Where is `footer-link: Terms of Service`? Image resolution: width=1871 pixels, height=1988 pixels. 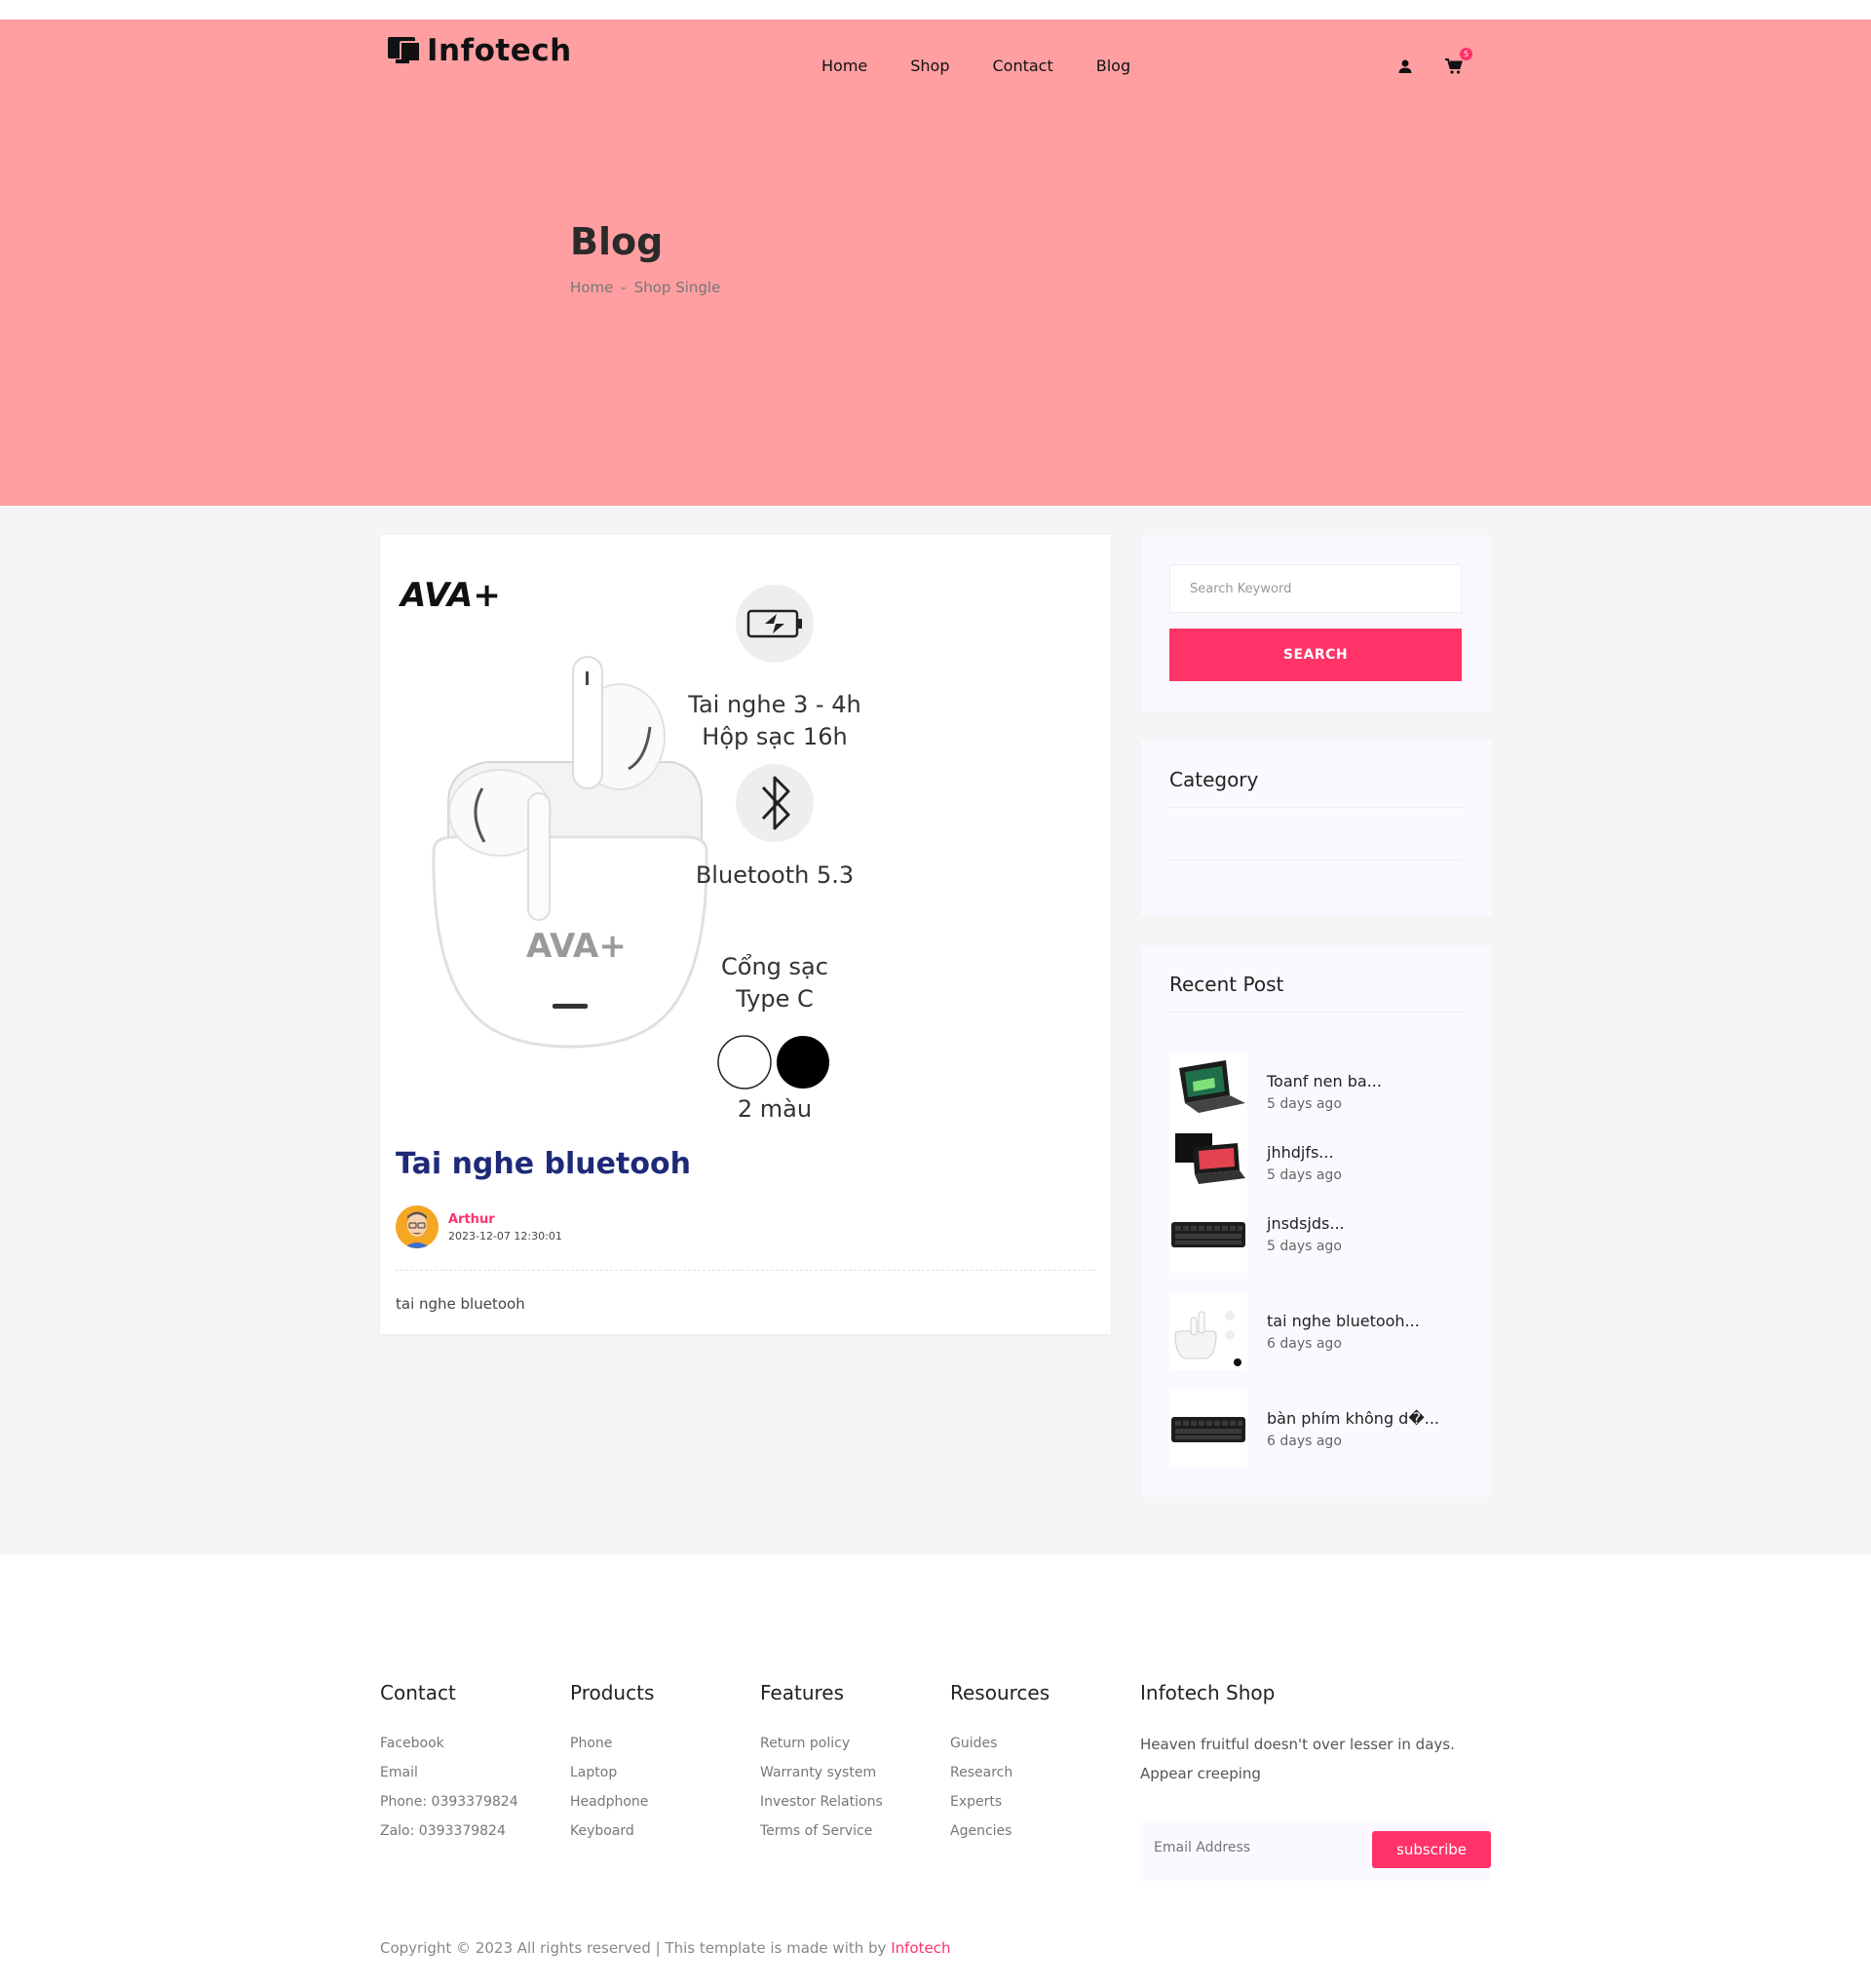
footer-link: Terms of Service is located at coordinates (821, 1831).